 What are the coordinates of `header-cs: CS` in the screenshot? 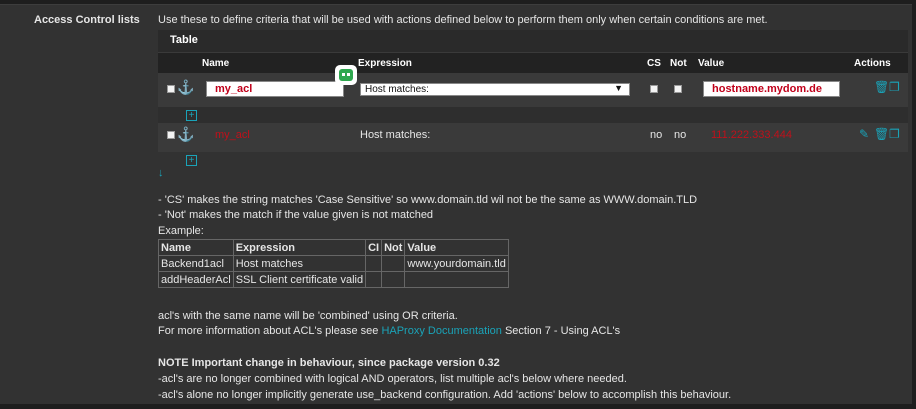 It's located at (654, 63).